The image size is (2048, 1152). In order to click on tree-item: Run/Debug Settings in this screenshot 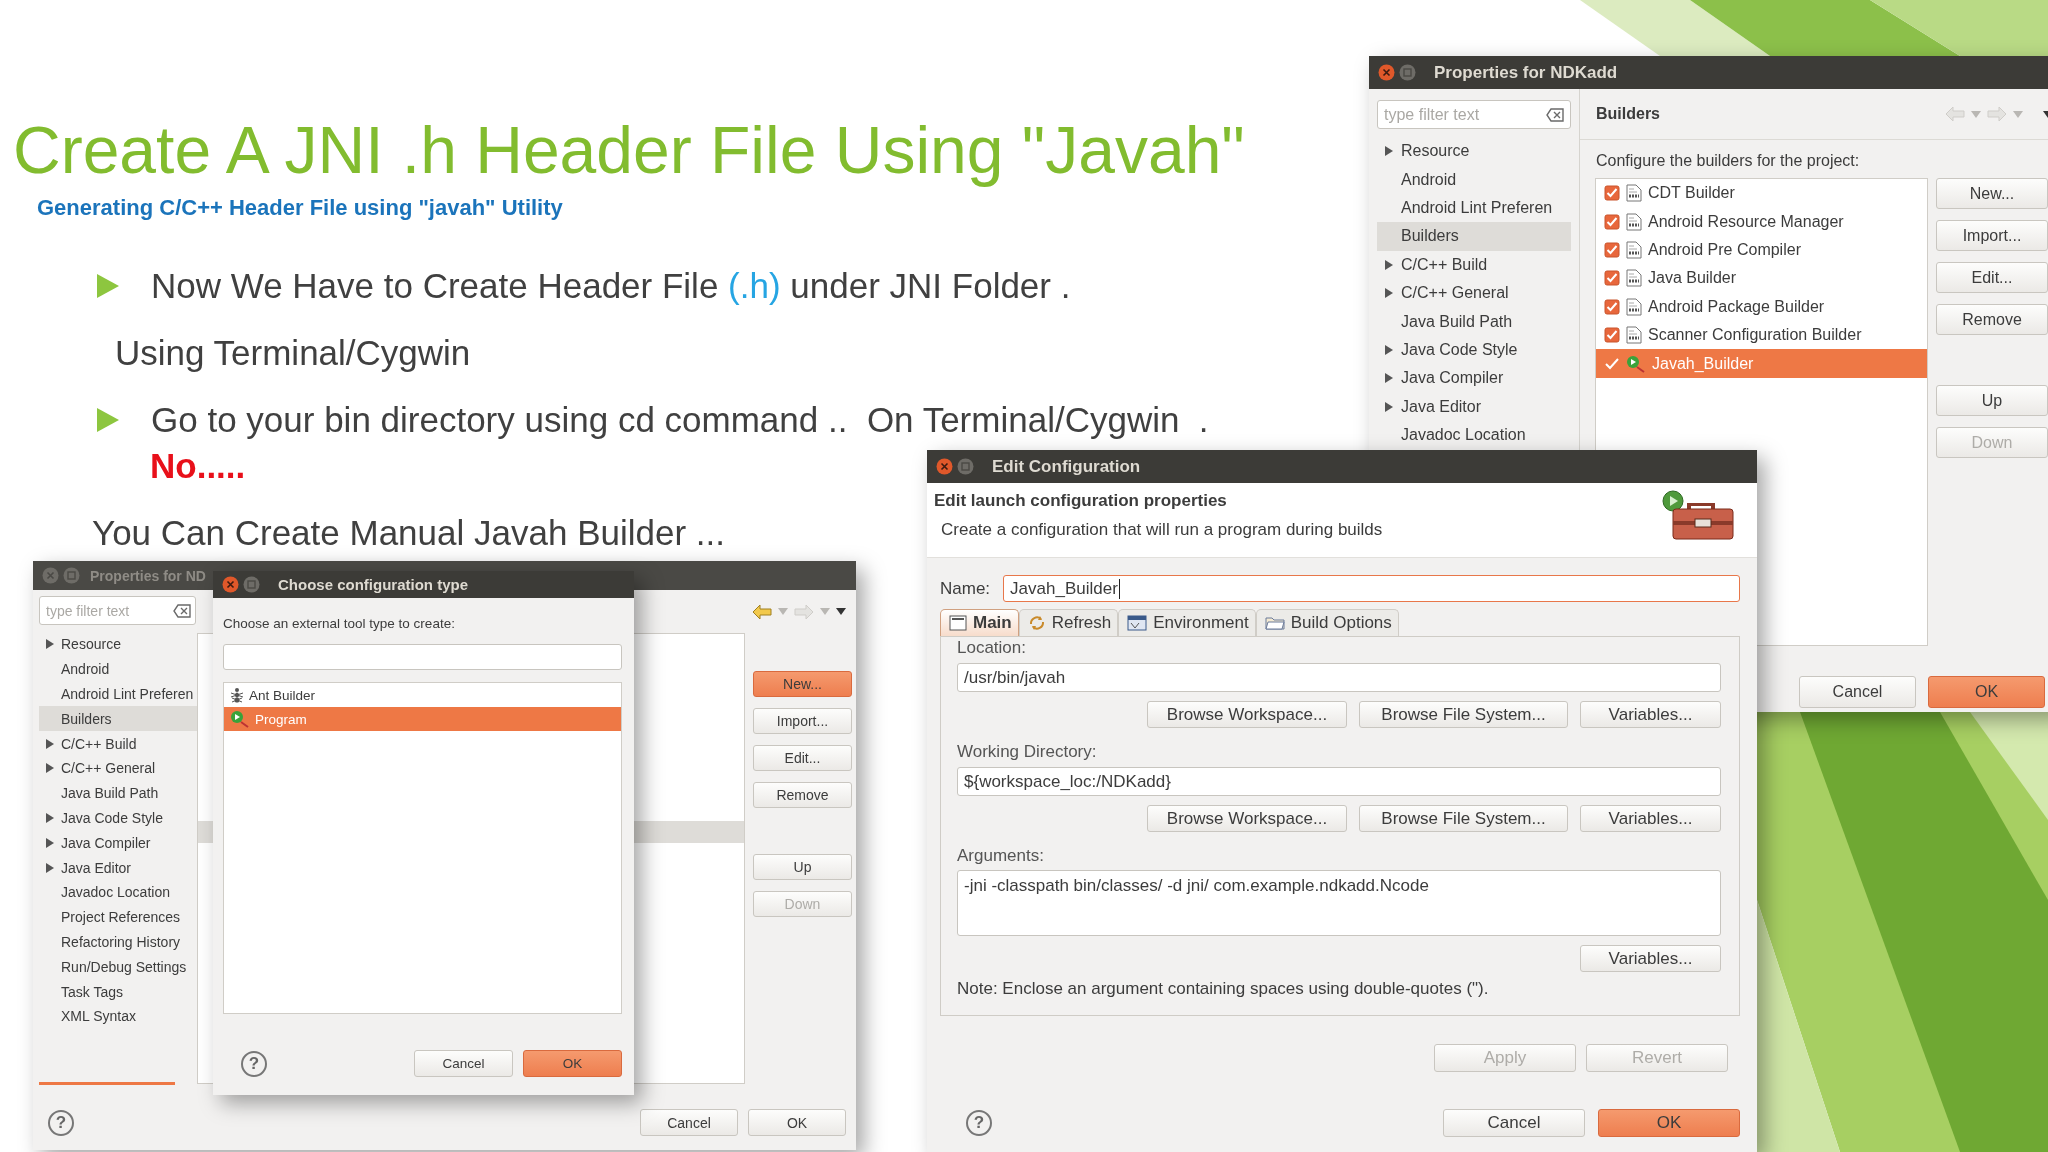, I will do `click(118, 967)`.